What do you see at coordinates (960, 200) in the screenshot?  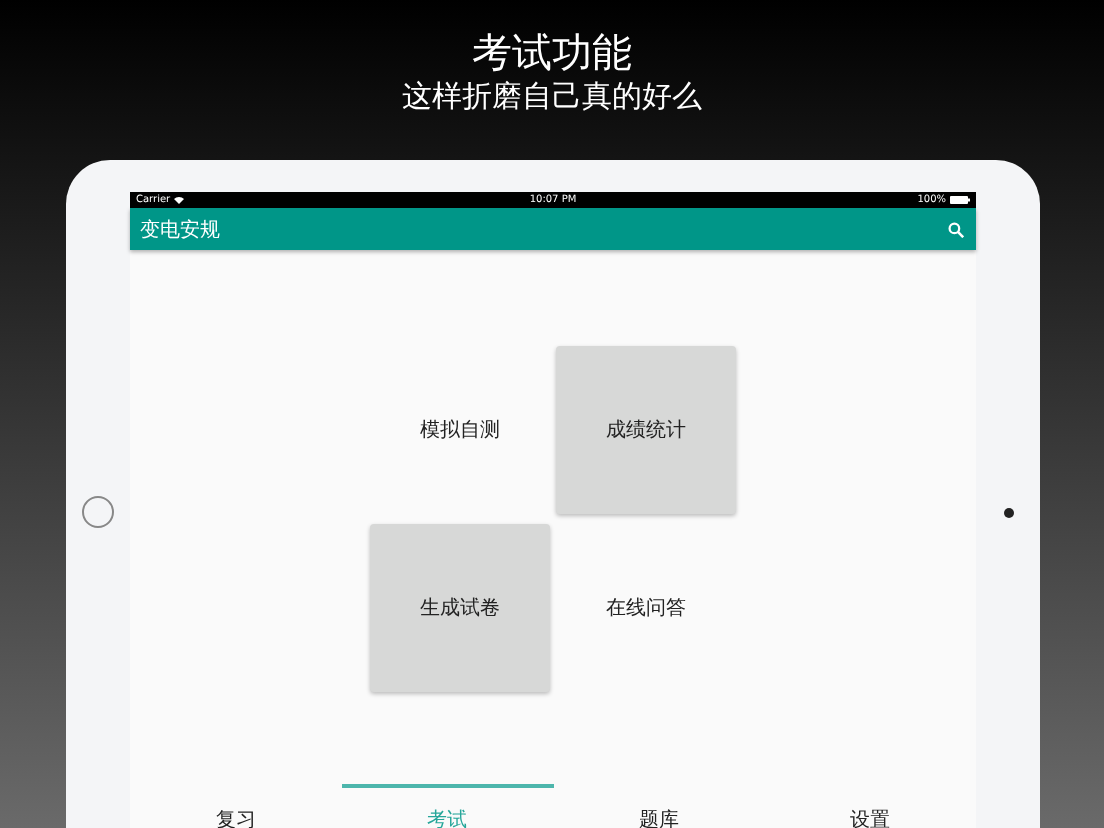 I see `battery-icon` at bounding box center [960, 200].